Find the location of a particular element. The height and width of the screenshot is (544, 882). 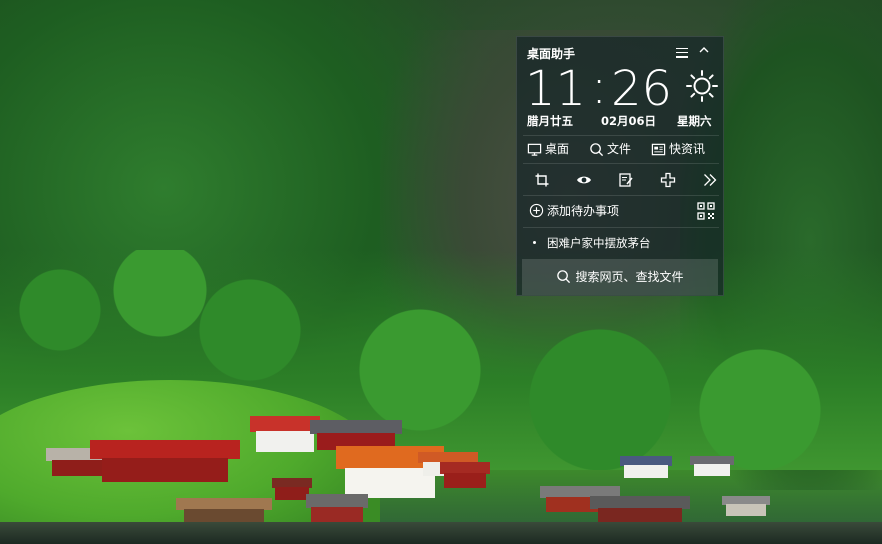

bullet-icon is located at coordinates (534, 242).